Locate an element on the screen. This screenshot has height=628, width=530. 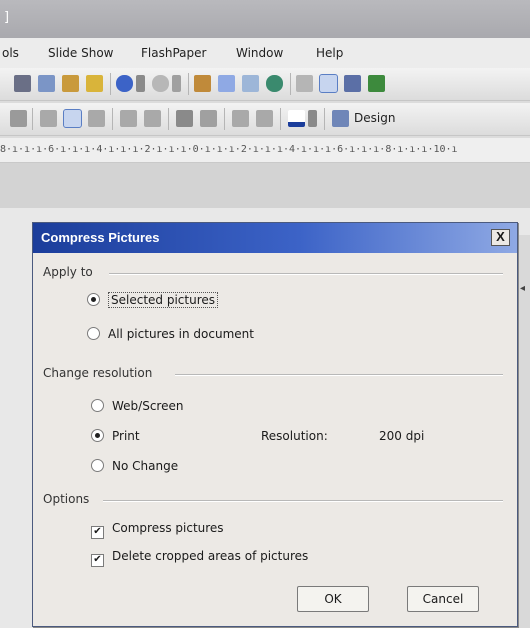
shadow-icon is located at coordinates (18, 118).